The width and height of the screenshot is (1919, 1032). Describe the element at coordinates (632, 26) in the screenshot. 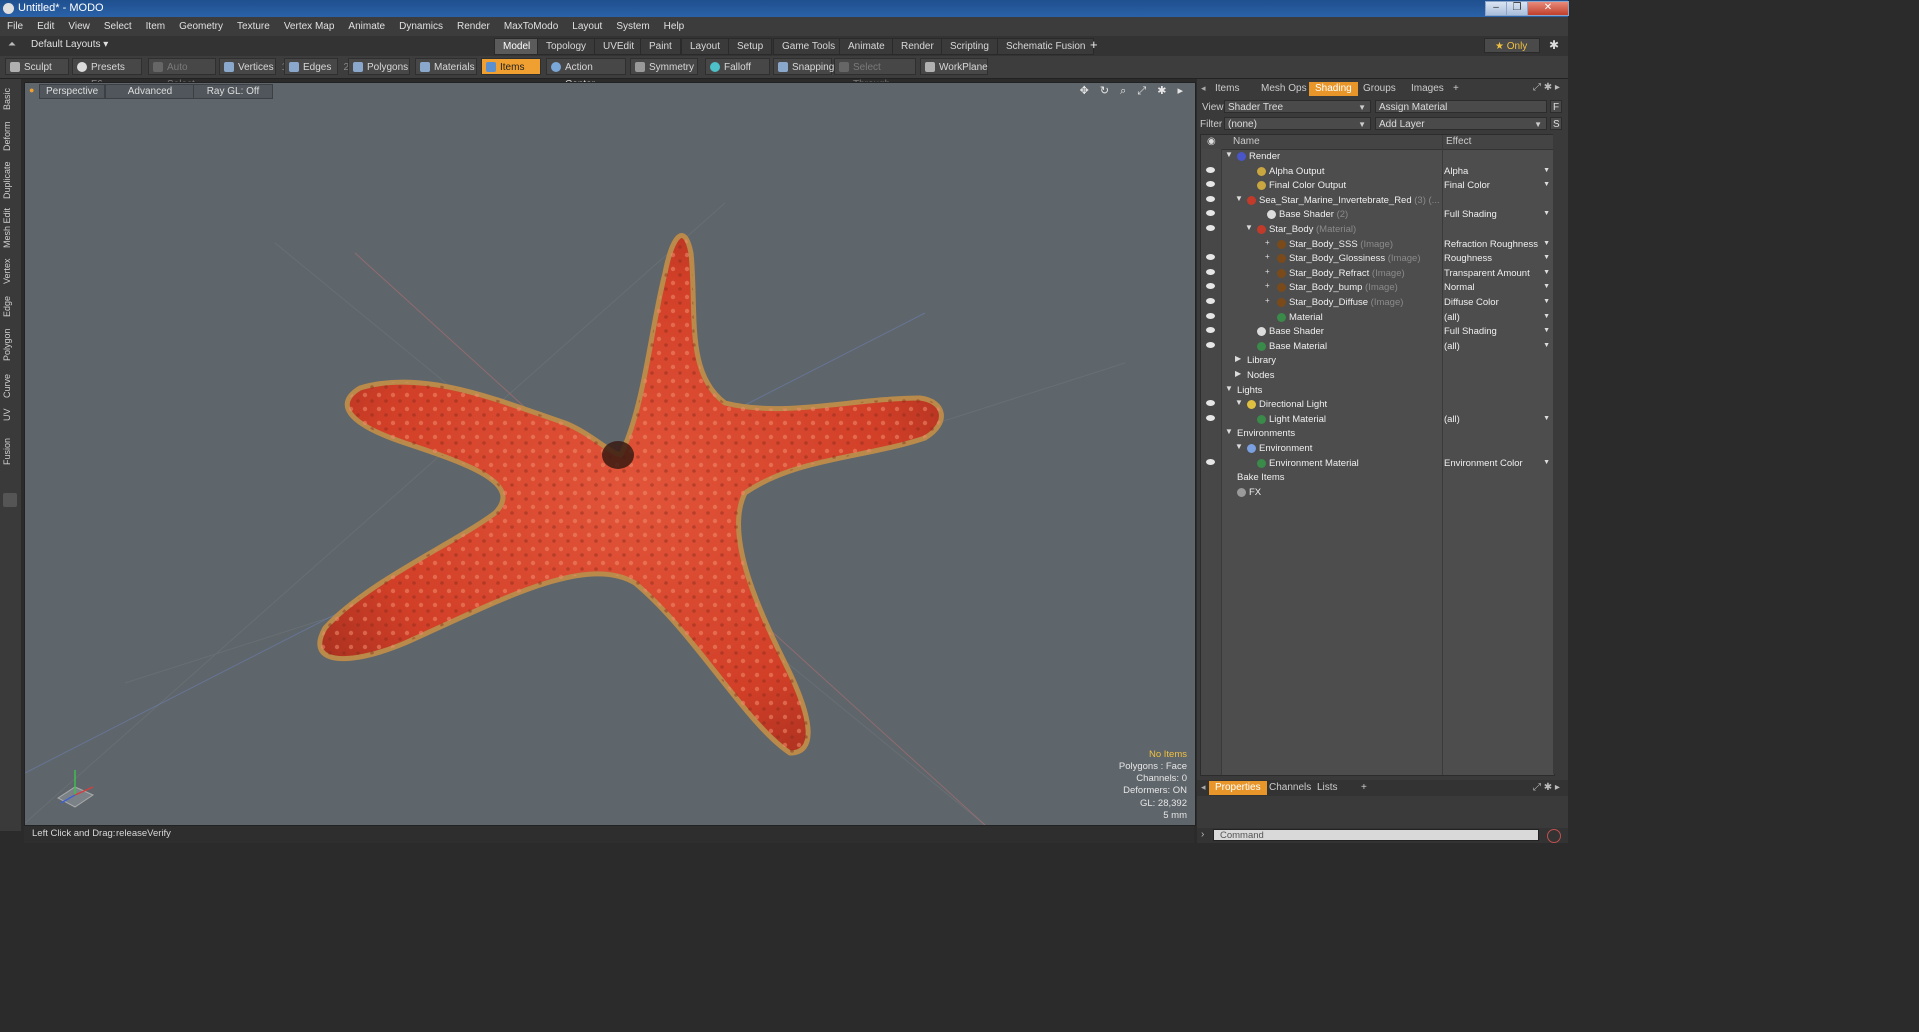

I see `menu-system: System` at that location.